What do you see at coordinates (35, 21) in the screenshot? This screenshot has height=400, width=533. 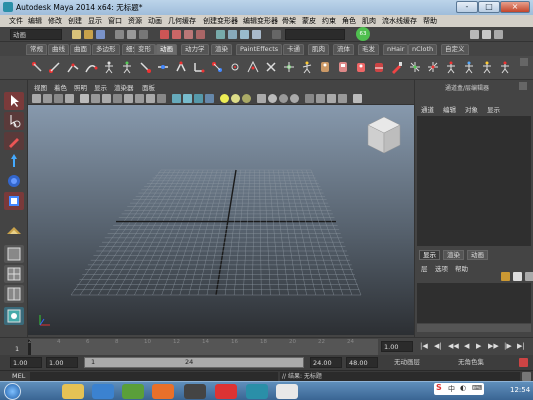 I see `menu-edit: 编辑` at bounding box center [35, 21].